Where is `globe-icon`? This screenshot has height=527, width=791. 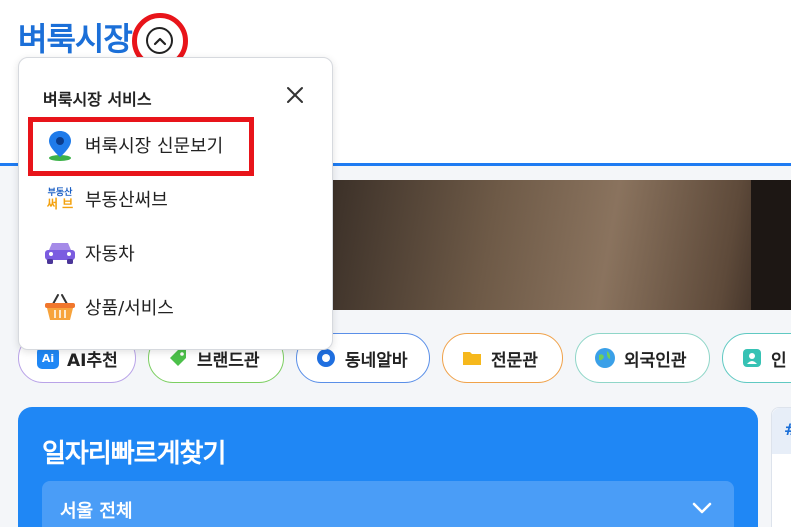 globe-icon is located at coordinates (605, 358).